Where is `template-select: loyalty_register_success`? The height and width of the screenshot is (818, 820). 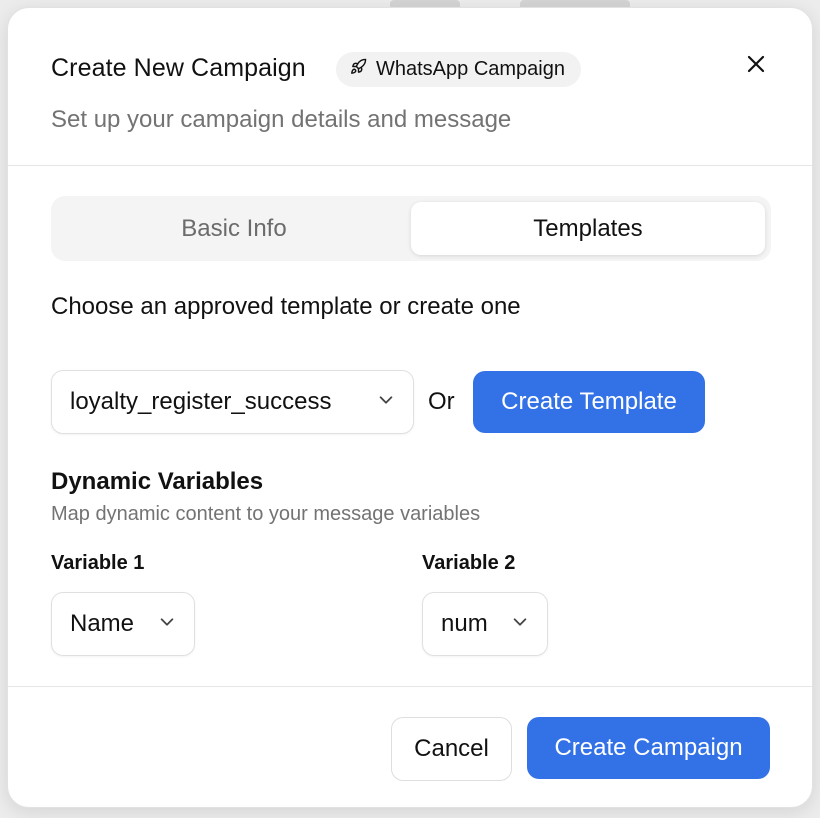
template-select: loyalty_register_success is located at coordinates (232, 402).